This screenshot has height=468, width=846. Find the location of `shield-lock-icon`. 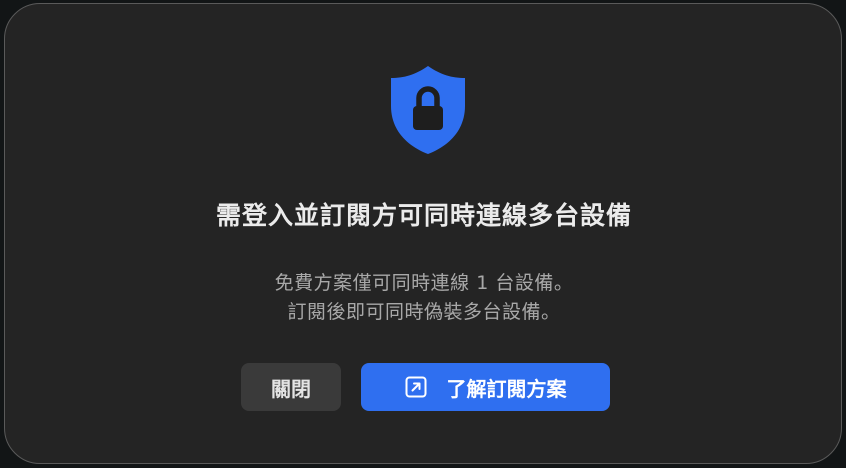

shield-lock-icon is located at coordinates (428, 110).